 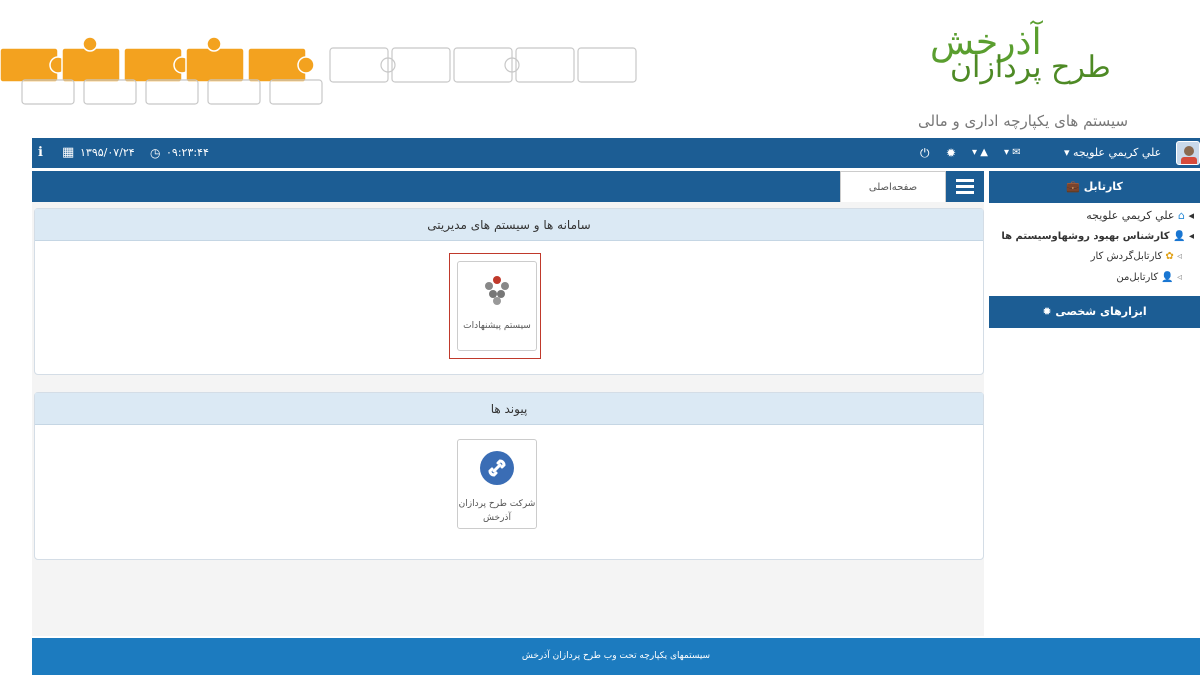 I want to click on bell-dropdown: ▾ ▲, so click(x=980, y=153).